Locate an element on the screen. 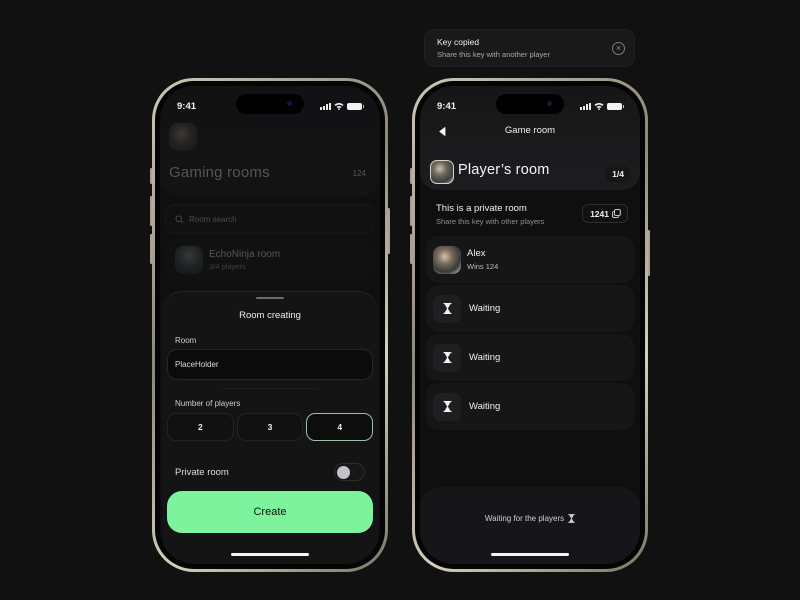  footer-waiting-text: Waiting for the players is located at coordinates (524, 518).